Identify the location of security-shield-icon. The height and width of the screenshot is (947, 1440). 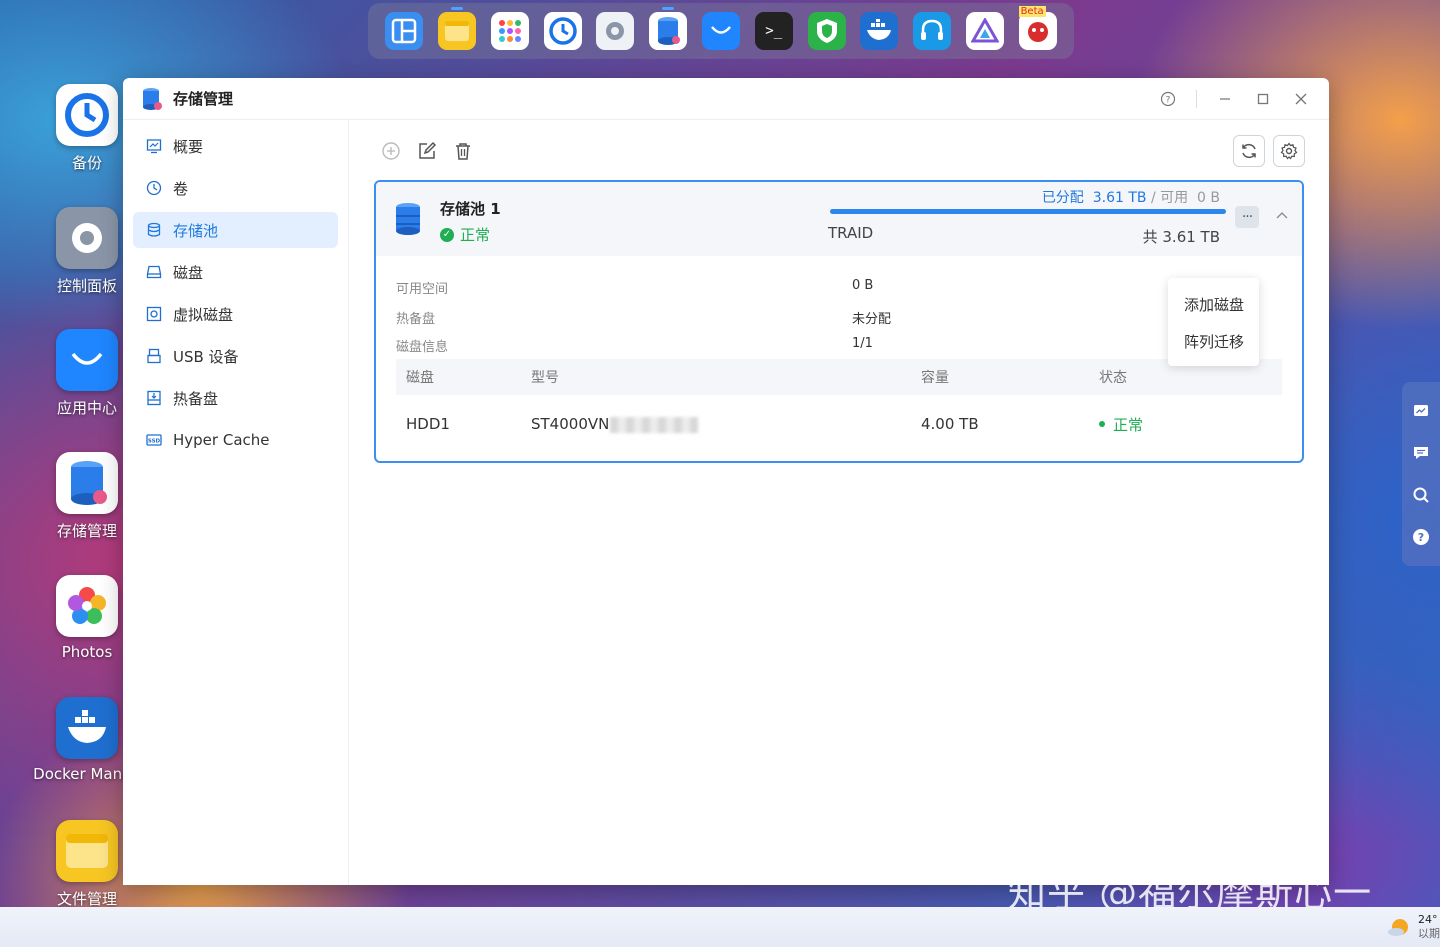
(826, 31).